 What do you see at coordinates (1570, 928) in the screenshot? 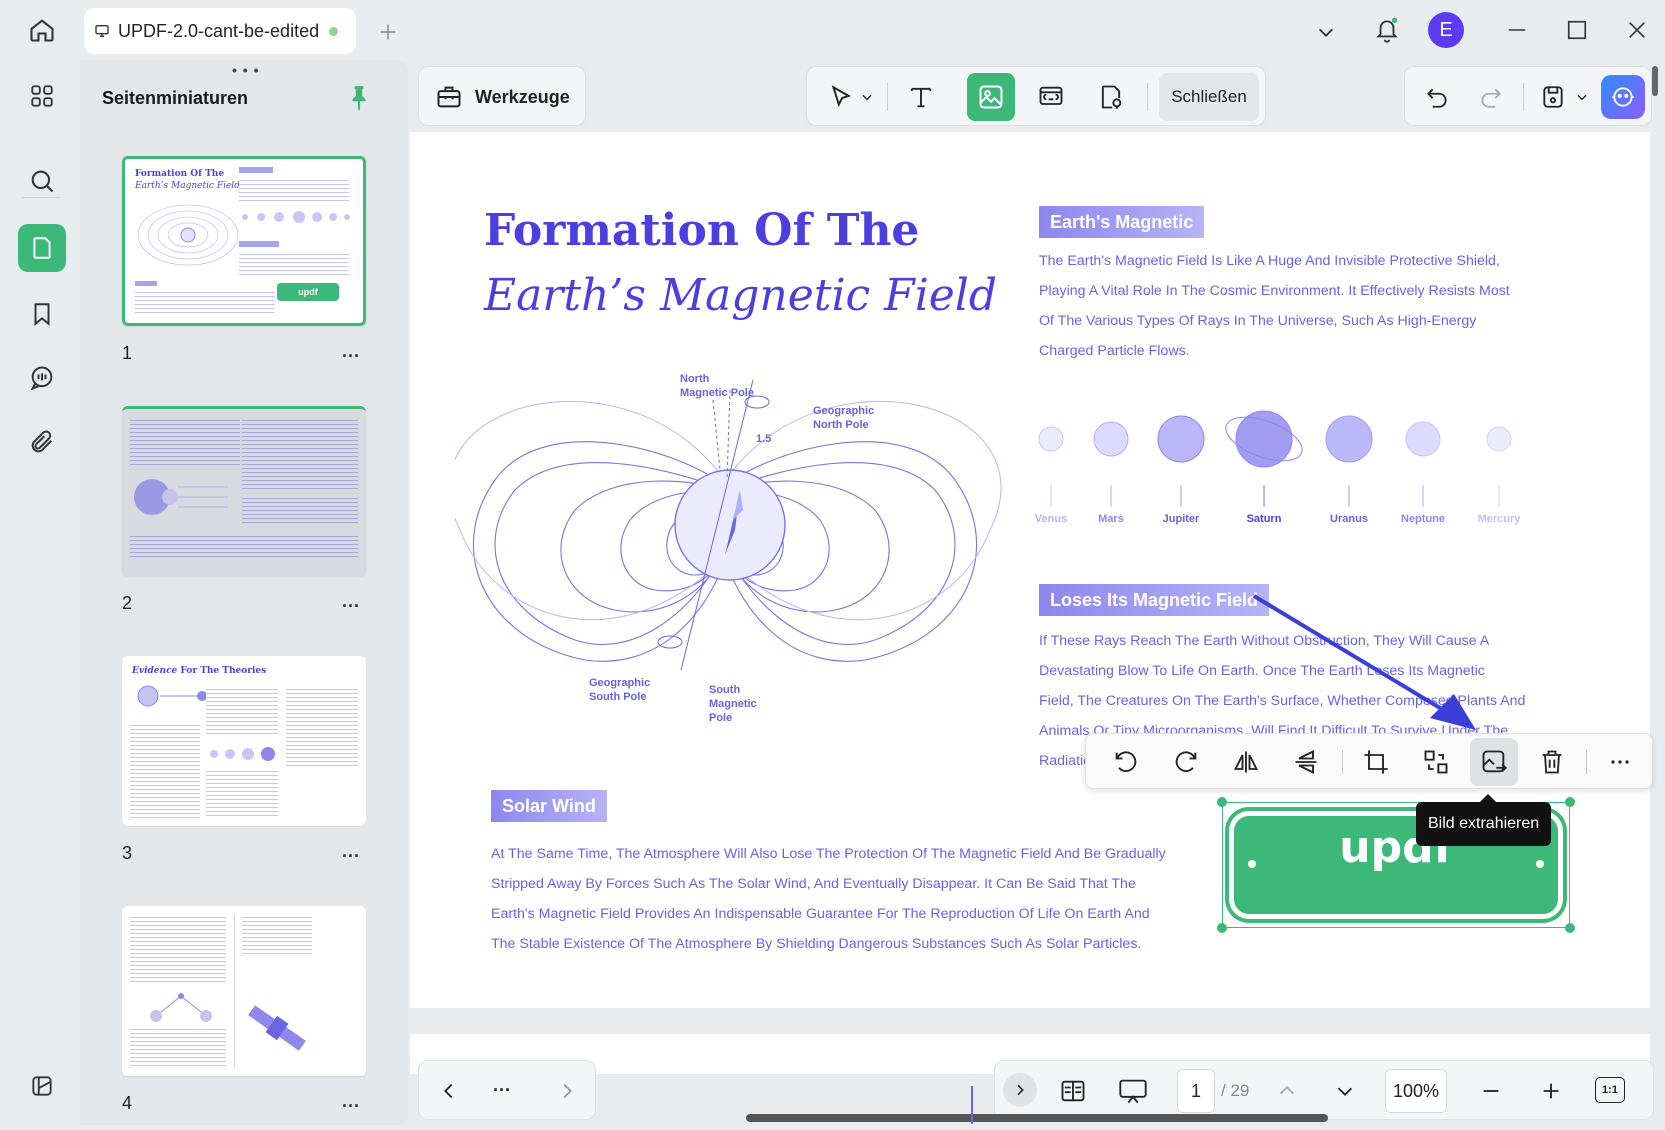
I see `resize-handle-br` at bounding box center [1570, 928].